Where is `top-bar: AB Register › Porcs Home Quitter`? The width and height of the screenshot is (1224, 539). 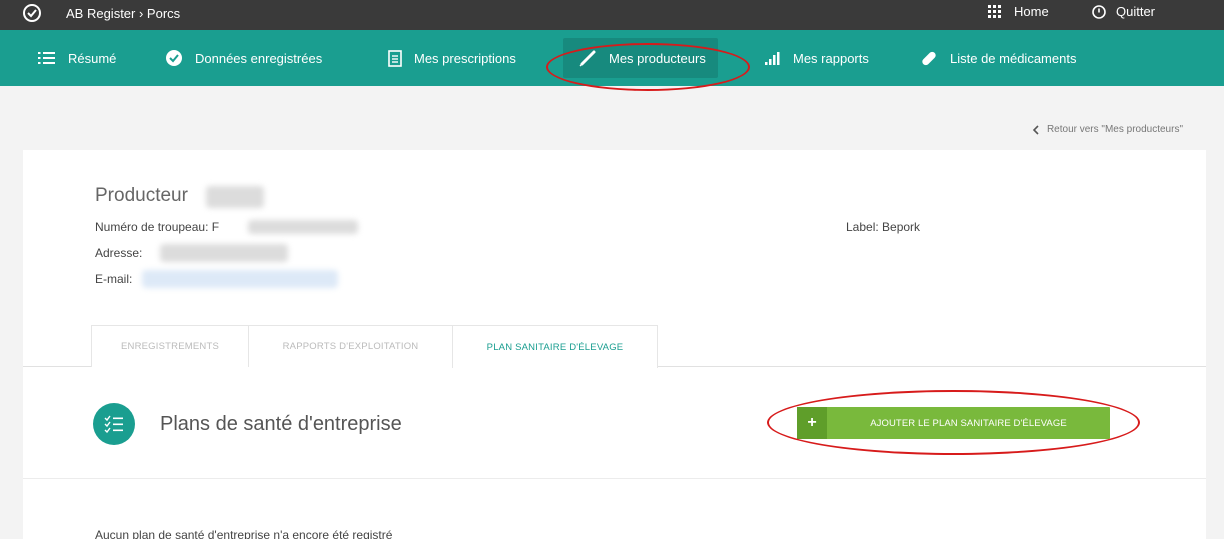 top-bar: AB Register › Porcs Home Quitter is located at coordinates (612, 15).